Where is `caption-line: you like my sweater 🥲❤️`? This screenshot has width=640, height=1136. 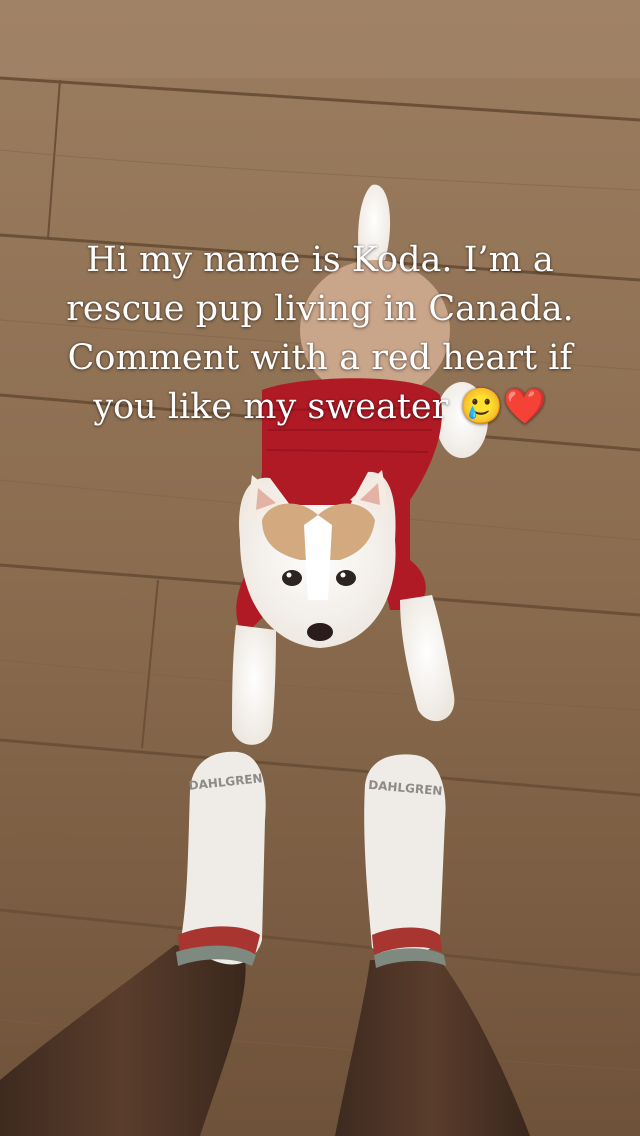 caption-line: you like my sweater 🥲❤️ is located at coordinates (320, 407).